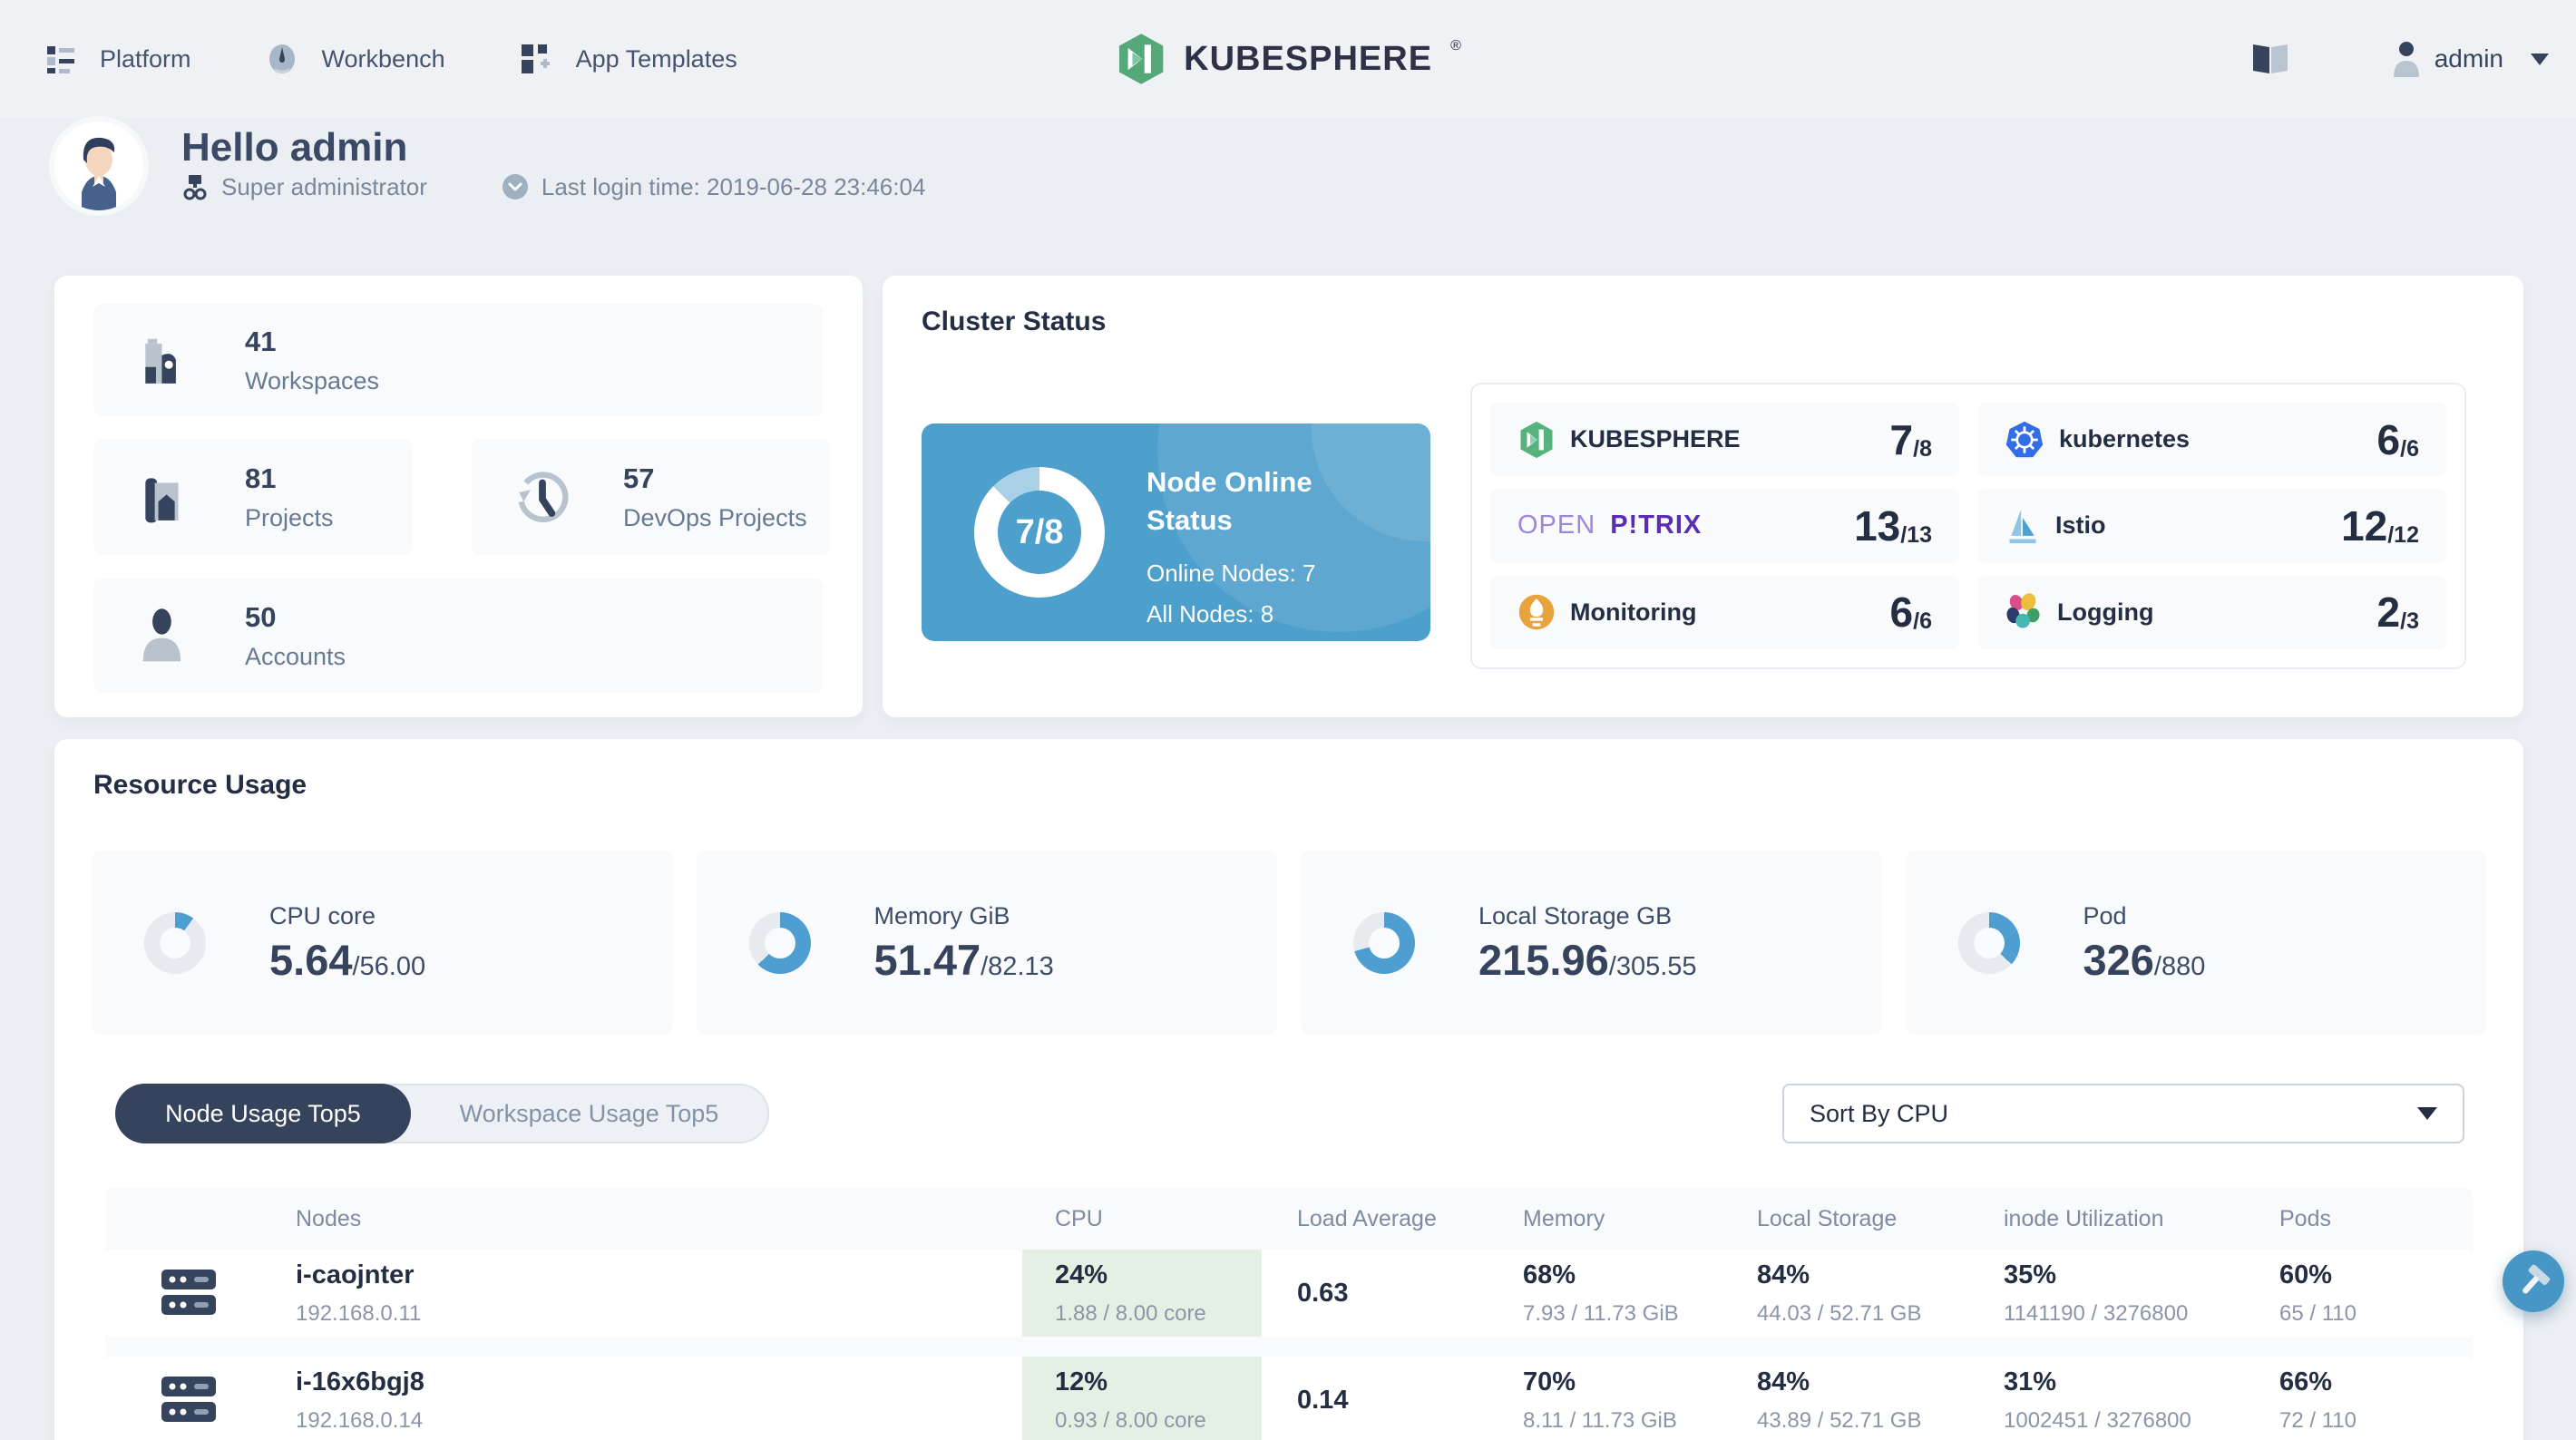 Image resolution: width=2576 pixels, height=1440 pixels. What do you see at coordinates (639, 478) in the screenshot?
I see `stat-value: 57` at bounding box center [639, 478].